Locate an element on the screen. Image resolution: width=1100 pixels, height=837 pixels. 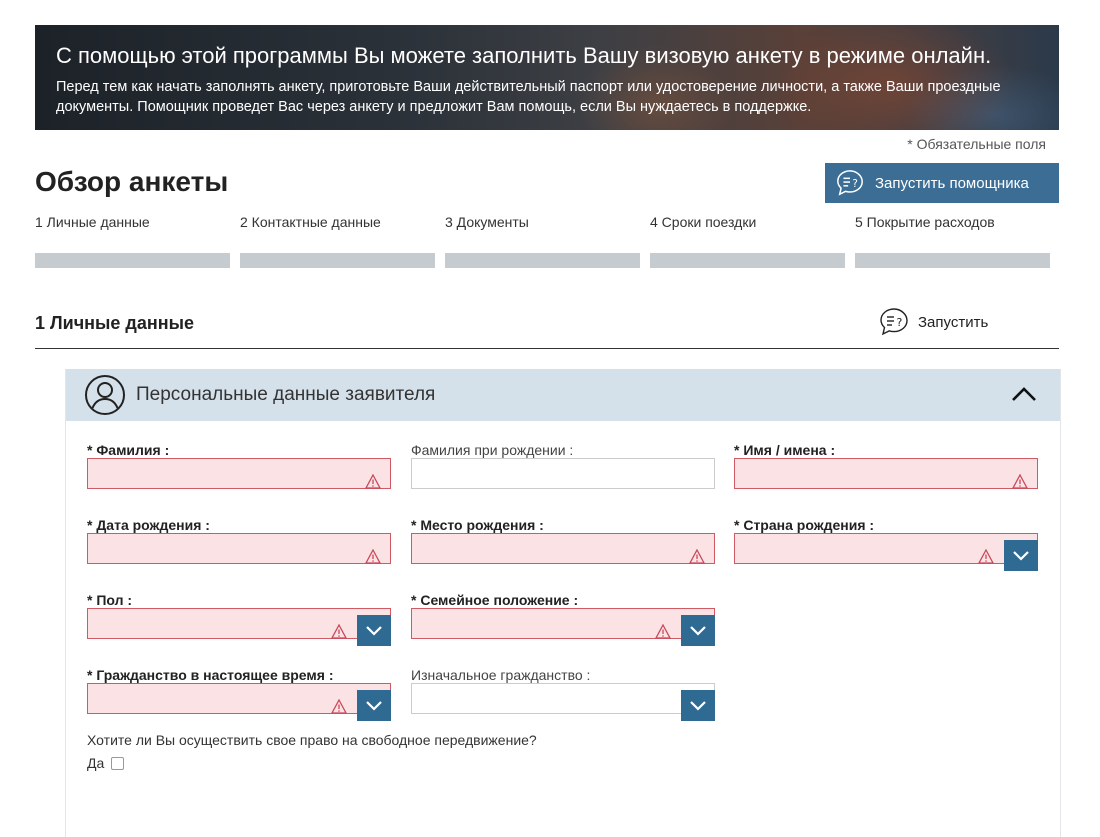
panel-title: Персональные данные заявителя is located at coordinates (286, 394).